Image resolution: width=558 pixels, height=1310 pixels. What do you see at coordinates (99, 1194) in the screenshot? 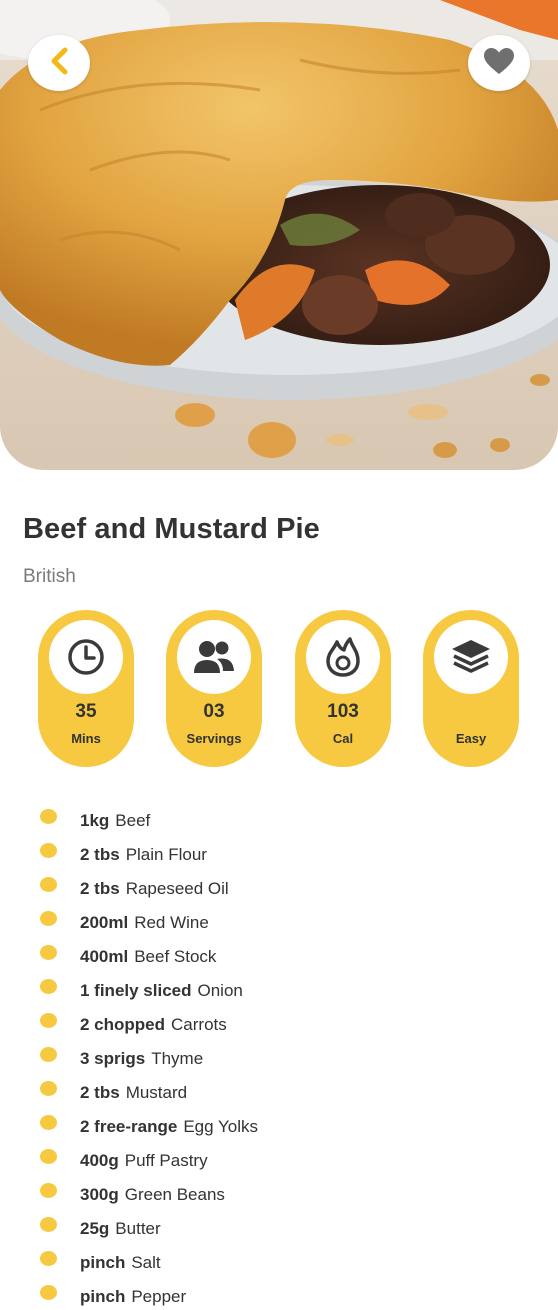
I see `ingredient-quantity: 300g` at bounding box center [99, 1194].